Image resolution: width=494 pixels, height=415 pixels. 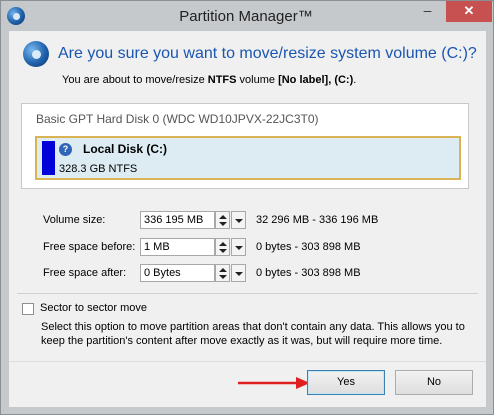 What do you see at coordinates (195, 220) in the screenshot?
I see `volume-size-unit: MB` at bounding box center [195, 220].